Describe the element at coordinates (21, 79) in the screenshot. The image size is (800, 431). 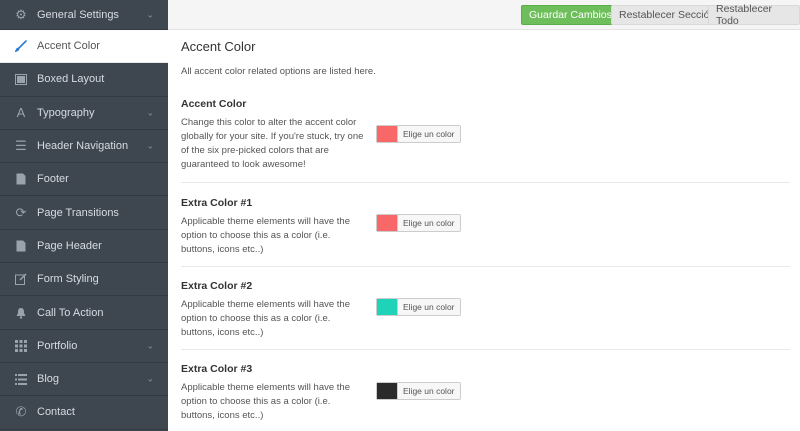
I see `layout-icon` at that location.